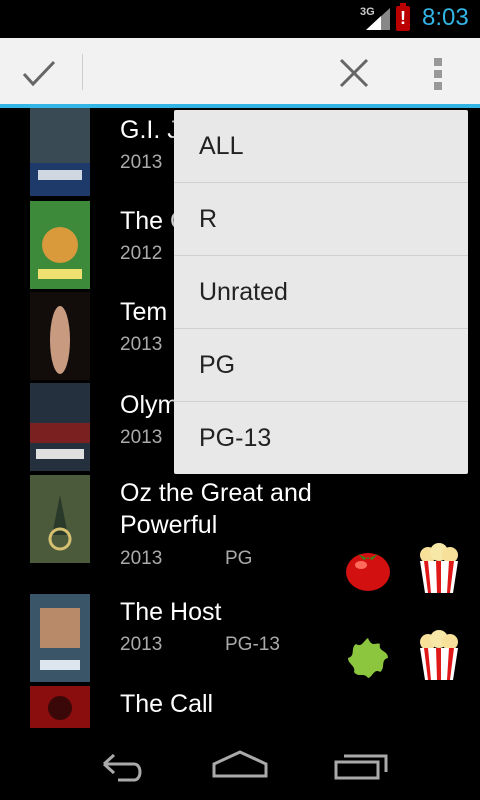 Image resolution: width=480 pixels, height=800 pixels. What do you see at coordinates (362, 764) in the screenshot?
I see `recents-icon` at bounding box center [362, 764].